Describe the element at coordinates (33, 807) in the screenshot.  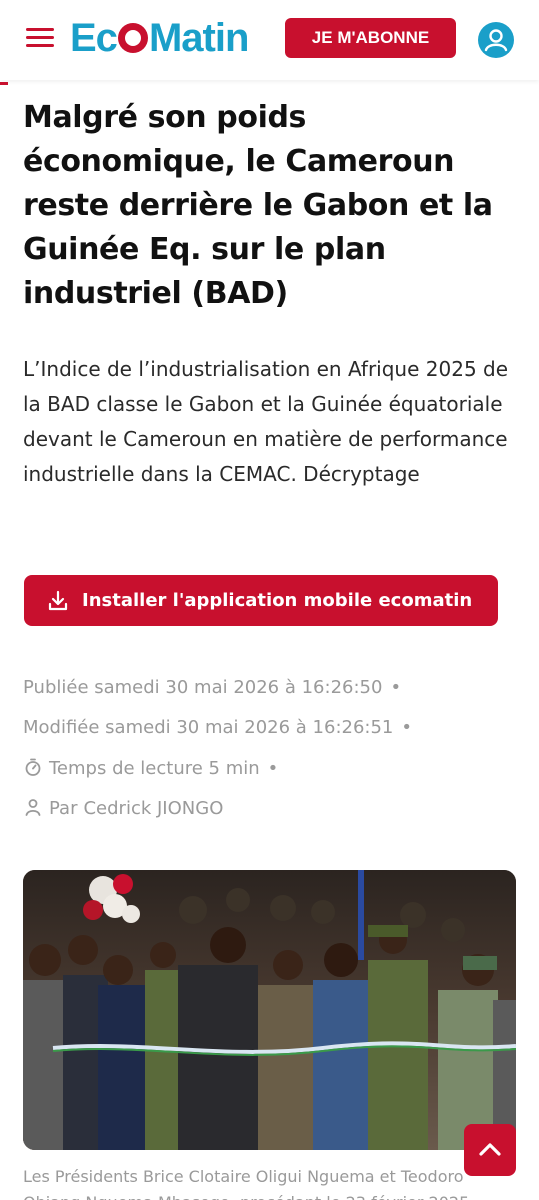
I see `person-icon` at that location.